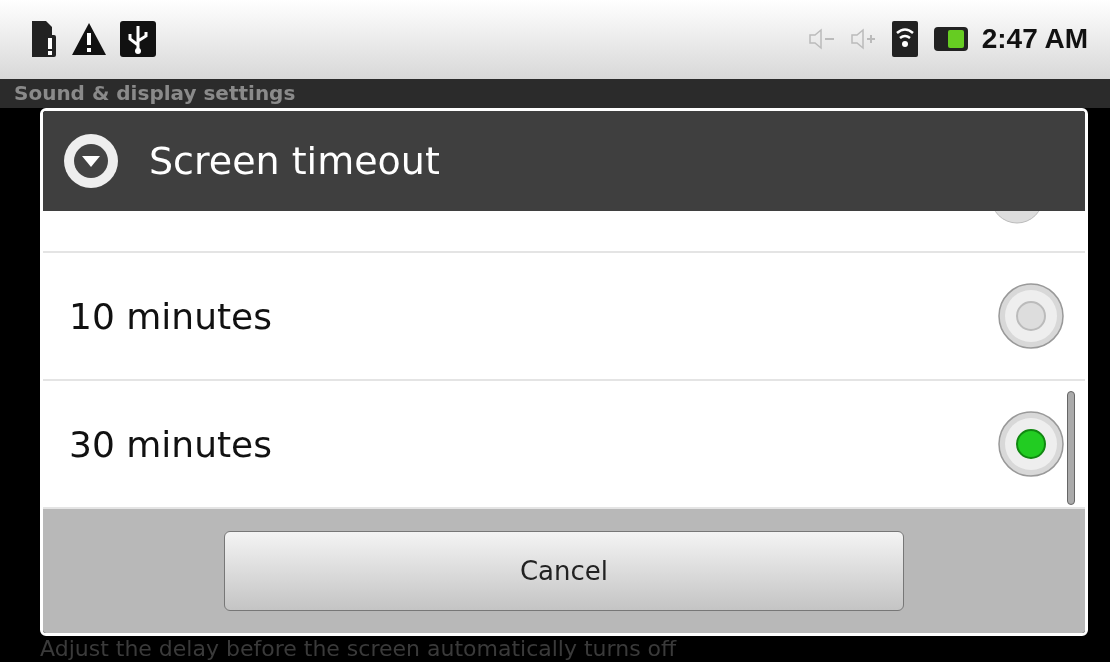  Describe the element at coordinates (89, 39) in the screenshot. I see `warning-icon` at that location.